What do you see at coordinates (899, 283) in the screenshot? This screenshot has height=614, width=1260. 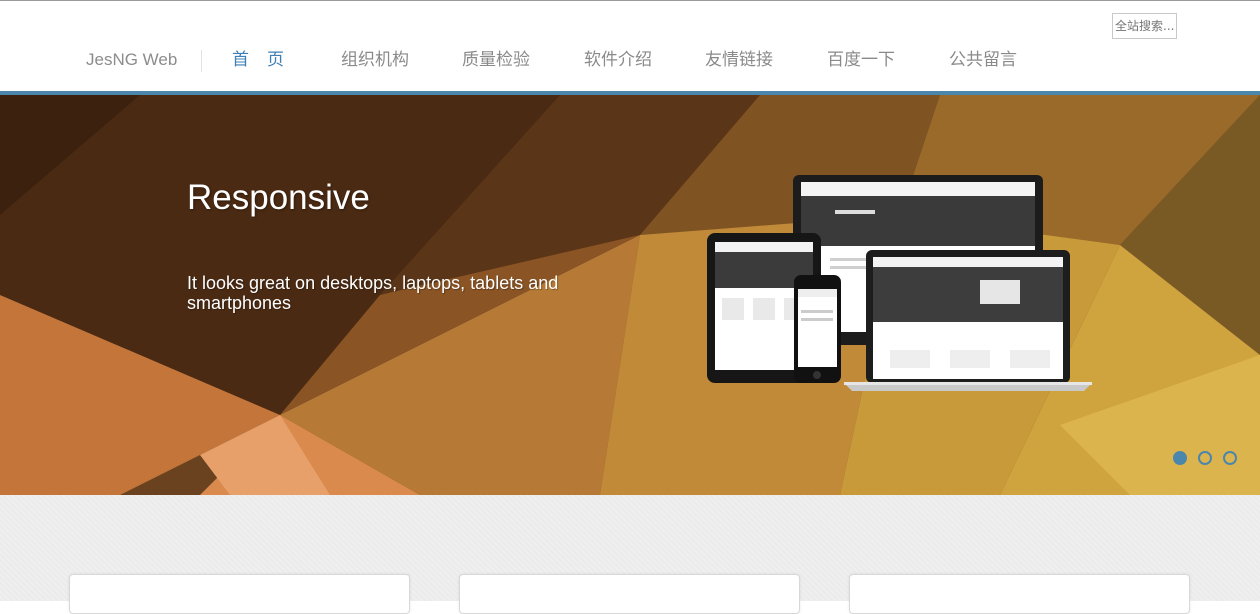 I see `devices-mockup-image` at bounding box center [899, 283].